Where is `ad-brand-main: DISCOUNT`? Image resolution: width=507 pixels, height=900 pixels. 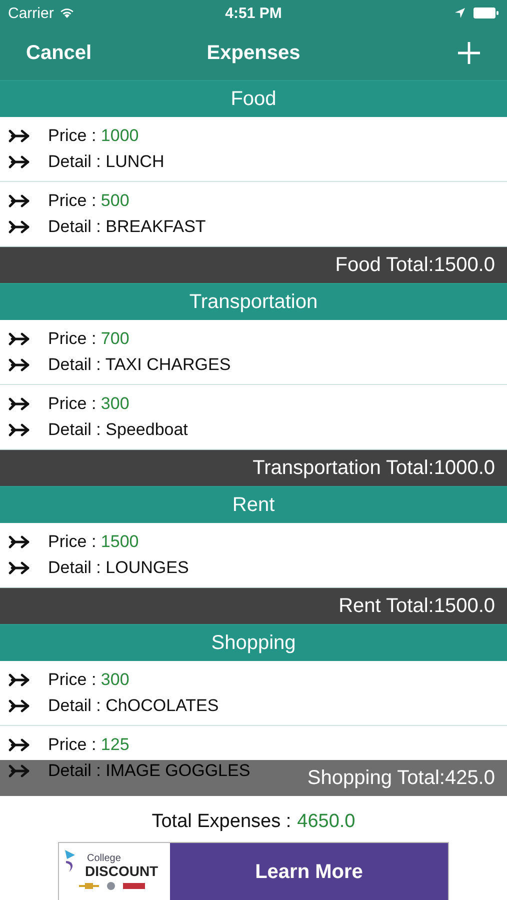 ad-brand-main: DISCOUNT is located at coordinates (122, 872).